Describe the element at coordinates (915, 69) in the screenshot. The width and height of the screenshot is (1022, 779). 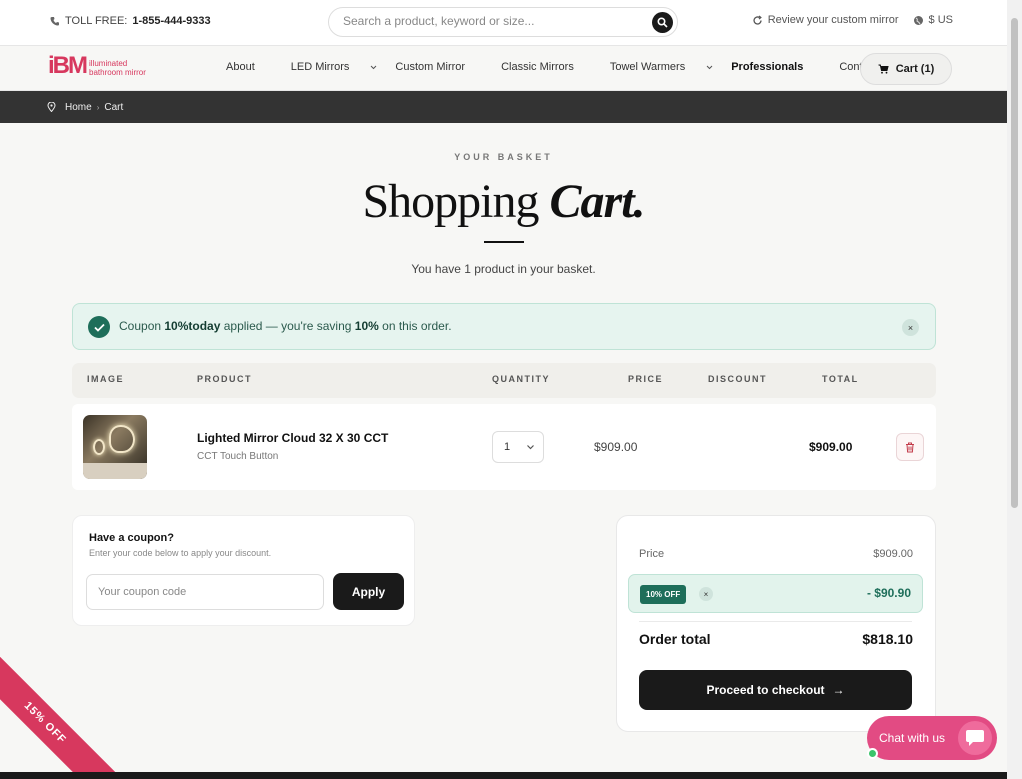
I see `cart-label: Cart (1)` at that location.